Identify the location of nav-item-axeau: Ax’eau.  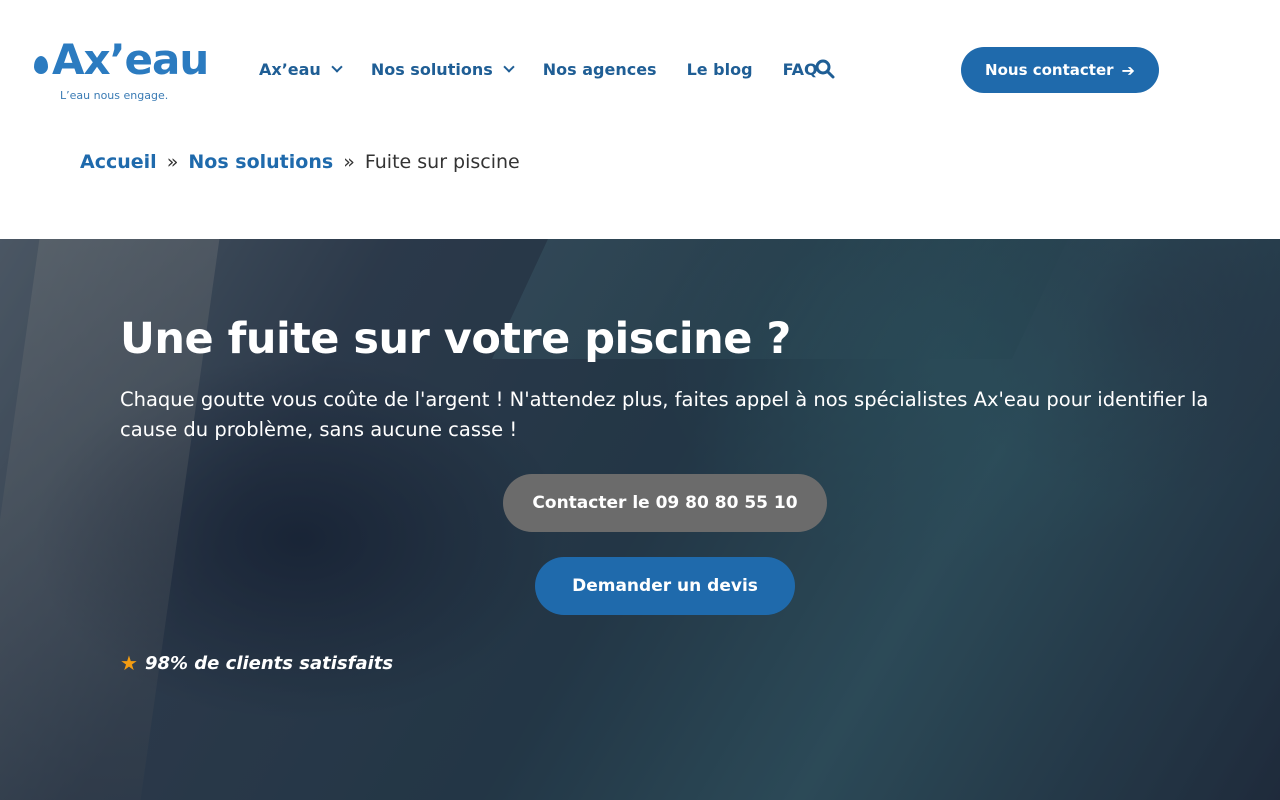
(301, 69).